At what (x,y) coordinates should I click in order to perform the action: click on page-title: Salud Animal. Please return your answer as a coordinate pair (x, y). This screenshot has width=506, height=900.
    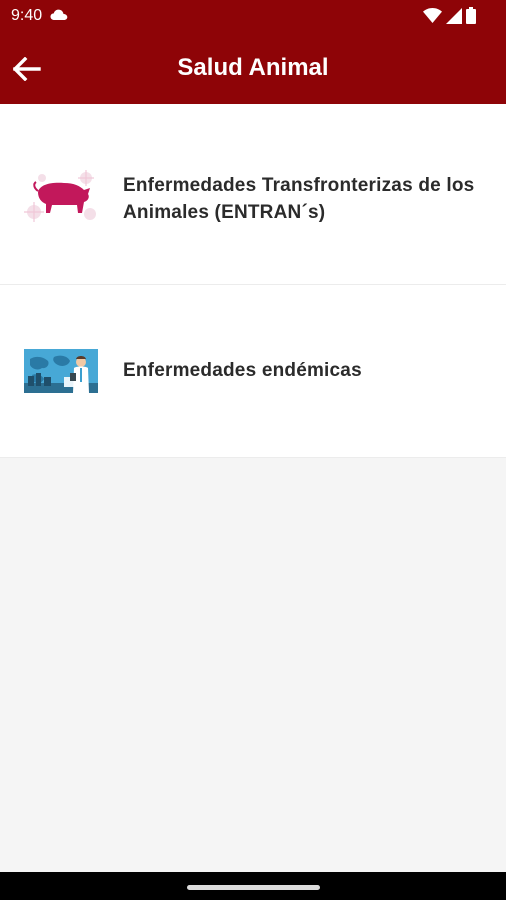
    Looking at the image, I should click on (253, 67).